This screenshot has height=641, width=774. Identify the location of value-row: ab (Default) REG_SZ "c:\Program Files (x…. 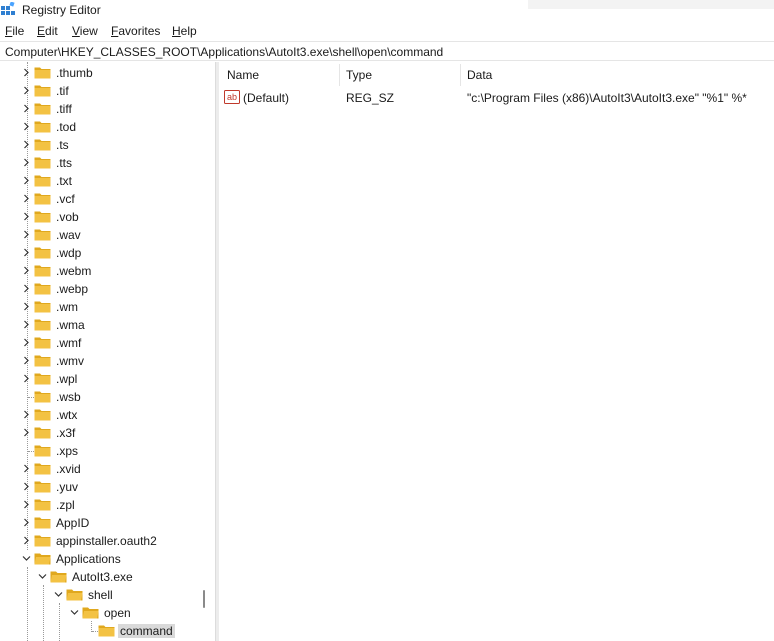
(496, 98).